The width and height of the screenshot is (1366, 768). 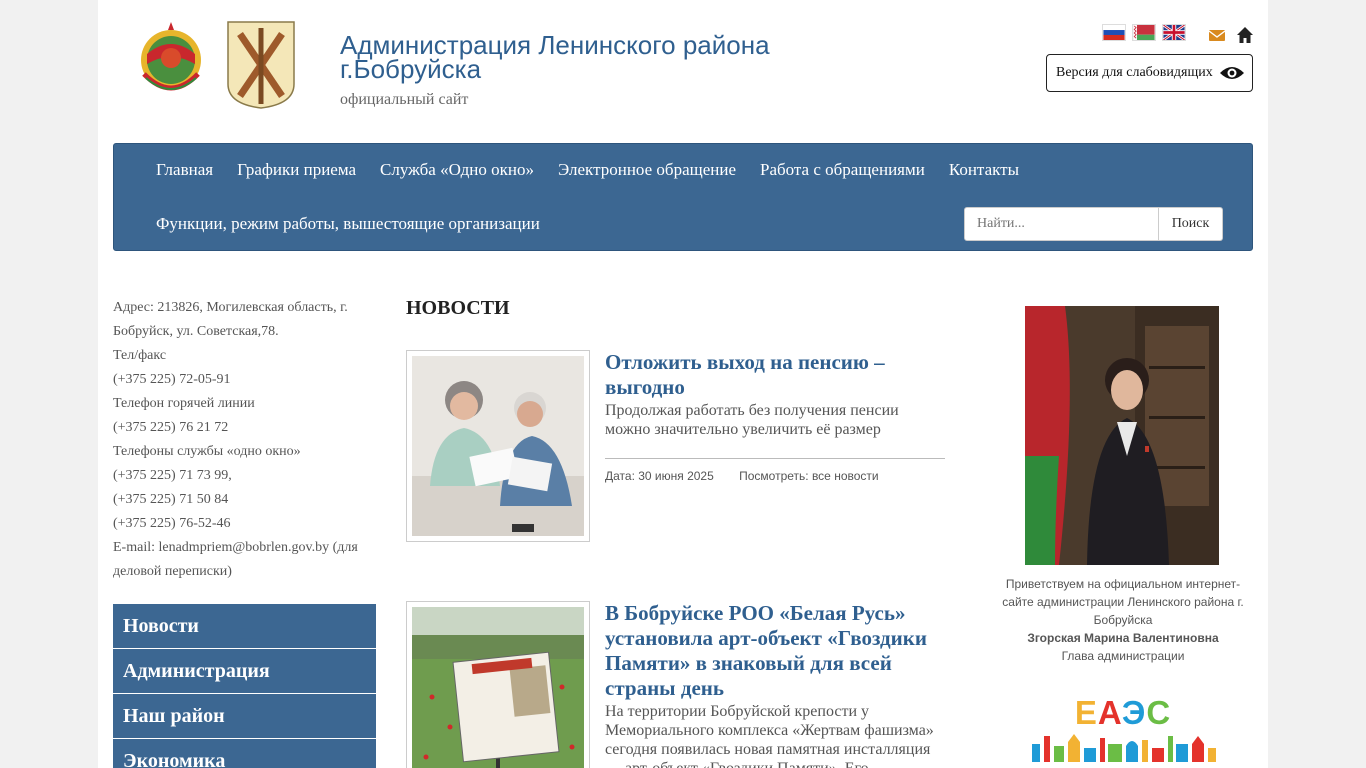 I want to click on russian-flag-icon, so click(x=1114, y=32).